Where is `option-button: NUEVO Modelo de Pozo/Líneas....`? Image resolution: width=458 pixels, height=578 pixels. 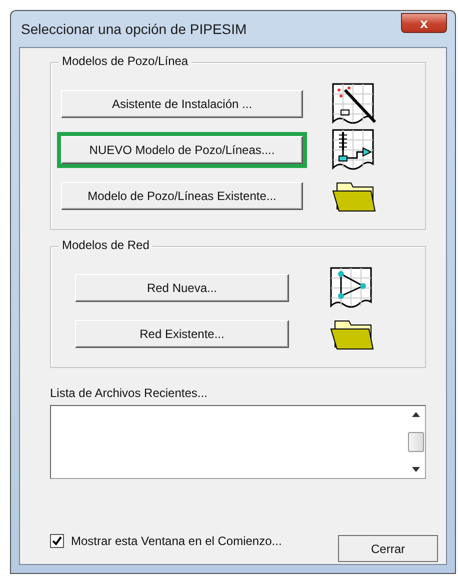
option-button: NUEVO Modelo de Pozo/Líneas.... is located at coordinates (182, 150).